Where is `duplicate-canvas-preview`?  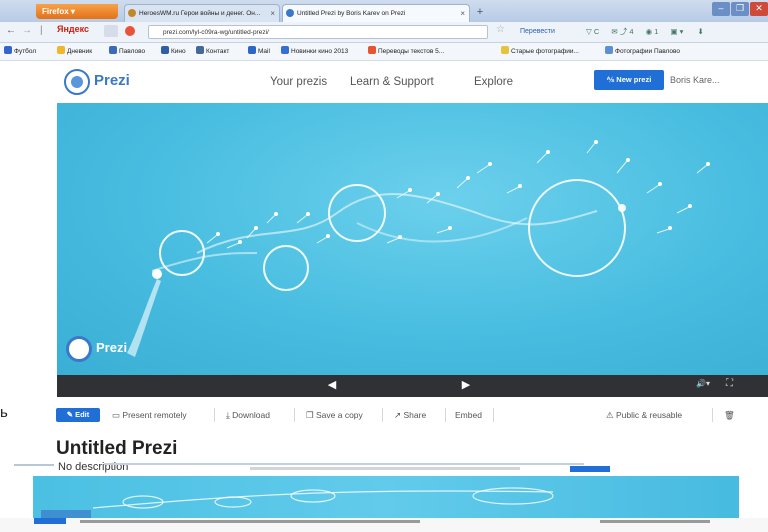 duplicate-canvas-preview is located at coordinates (386, 497).